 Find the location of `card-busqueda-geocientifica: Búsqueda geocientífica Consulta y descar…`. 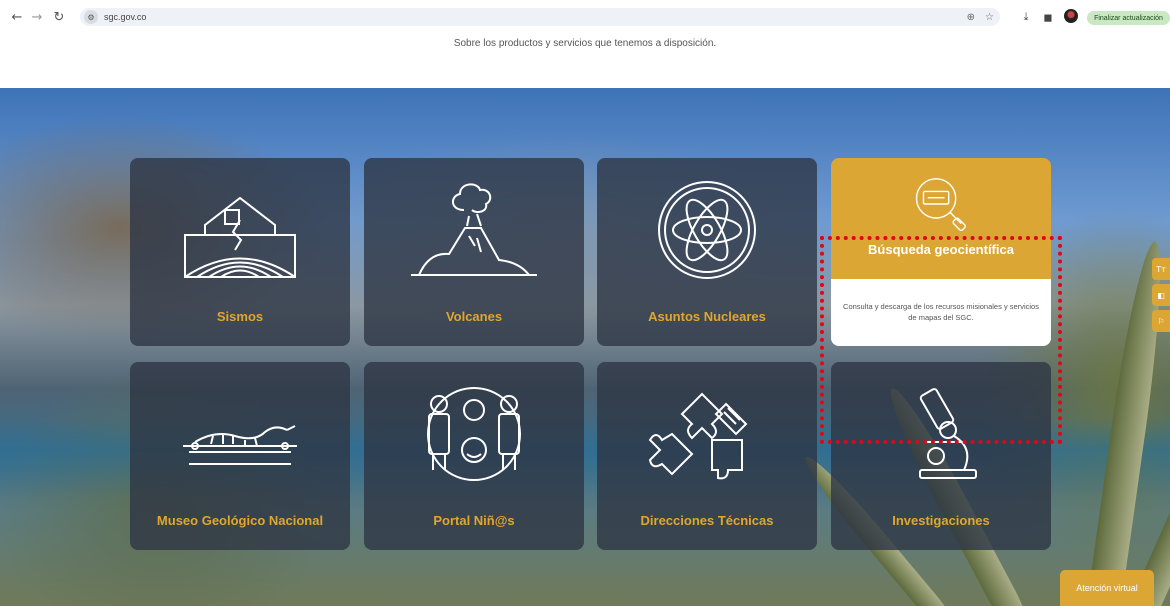

card-busqueda-geocientifica: Búsqueda geocientífica Consulta y descar… is located at coordinates (941, 252).